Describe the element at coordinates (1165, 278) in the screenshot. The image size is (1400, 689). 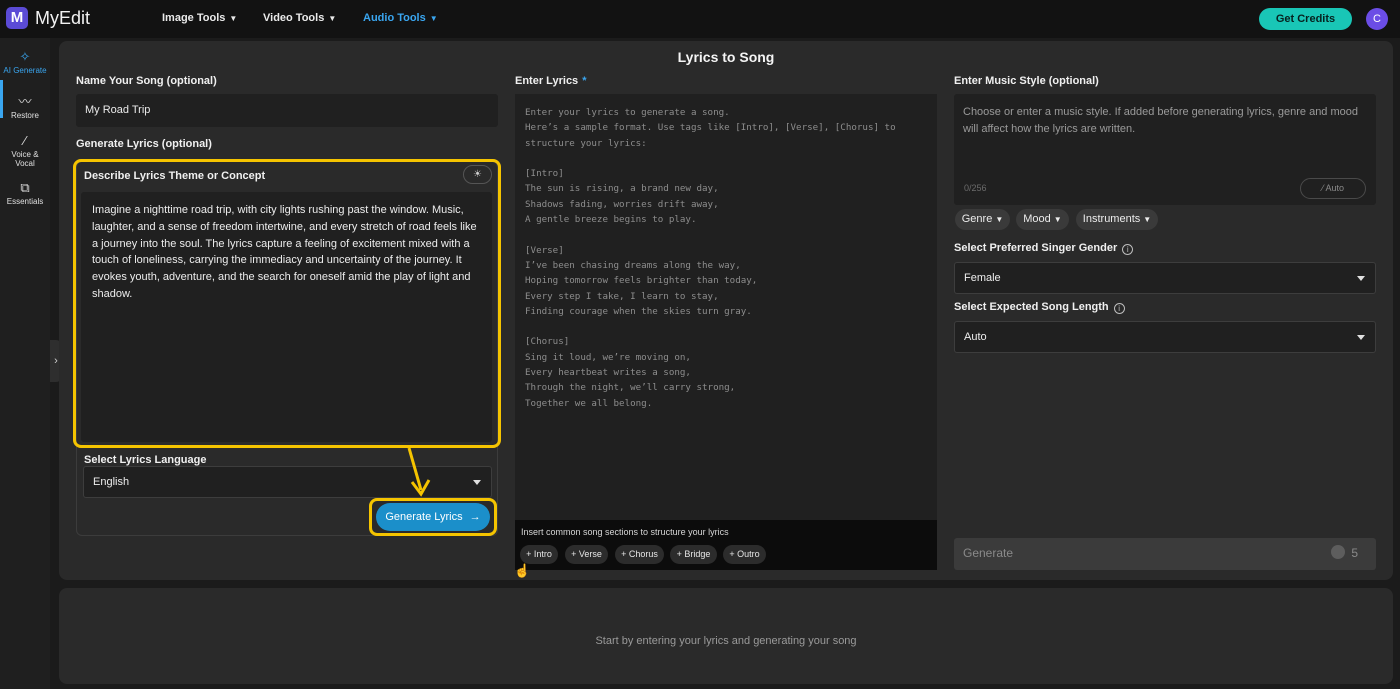
I see `singer-gender-select: Female` at that location.